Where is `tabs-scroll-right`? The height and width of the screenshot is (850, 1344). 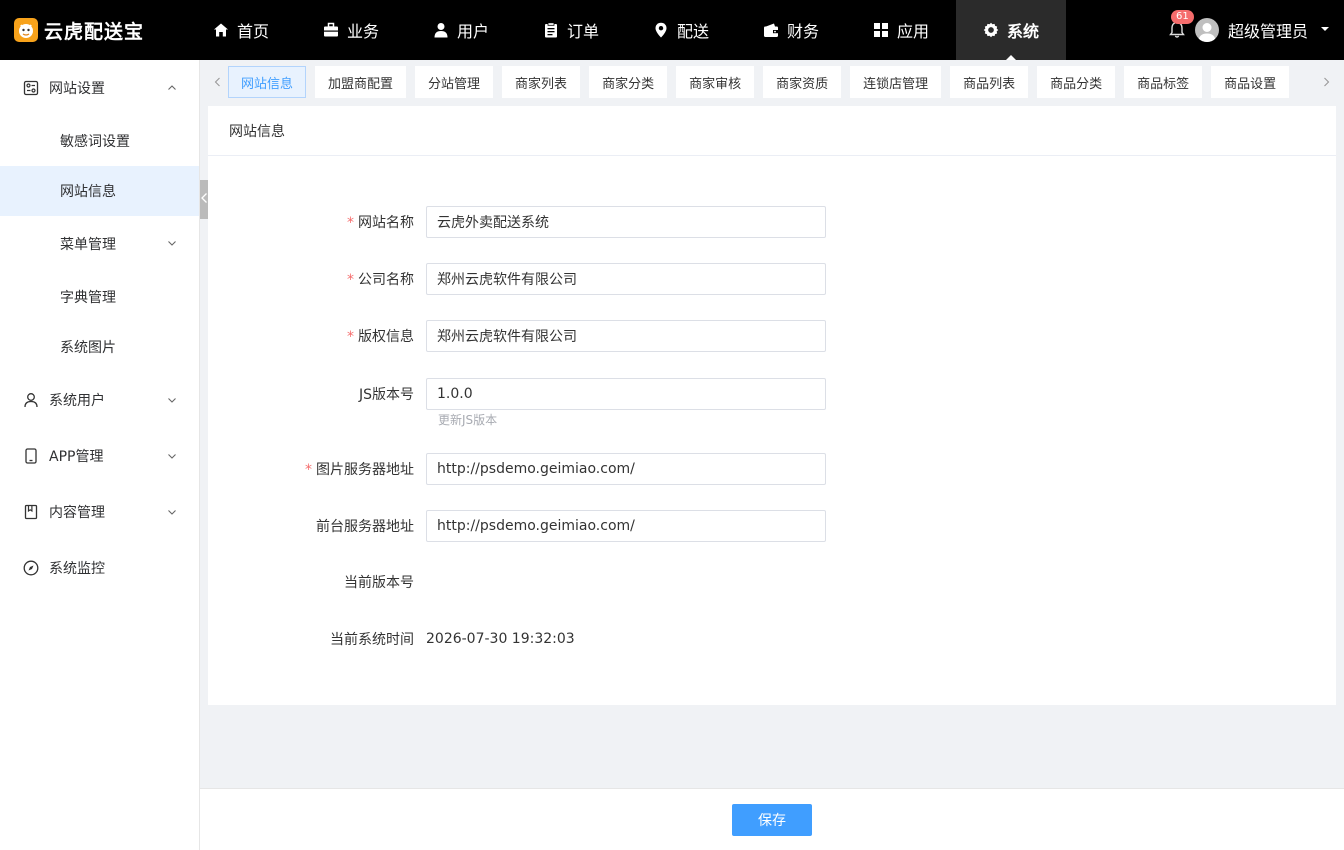 tabs-scroll-right is located at coordinates (1326, 83).